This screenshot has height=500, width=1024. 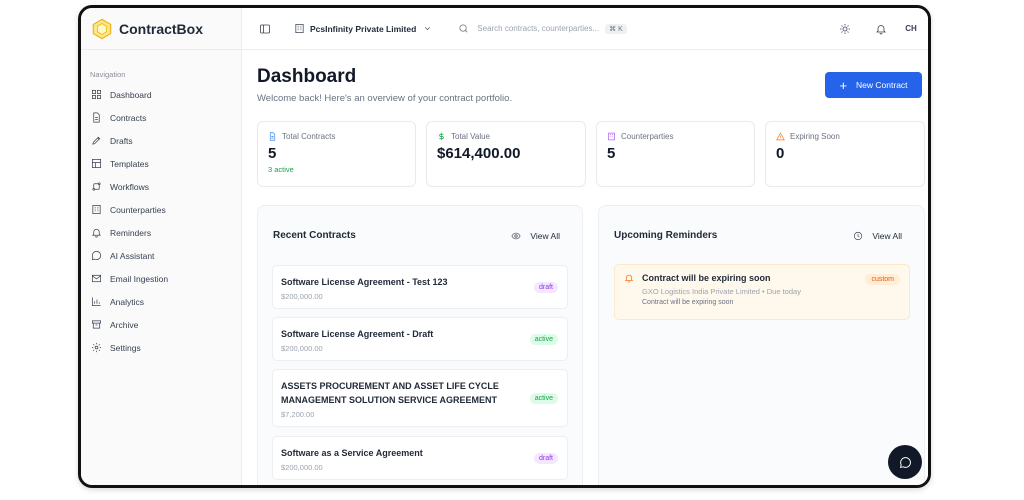 What do you see at coordinates (845, 154) in the screenshot?
I see `stat-card-expiring-soon: Expiring Soon 0` at bounding box center [845, 154].